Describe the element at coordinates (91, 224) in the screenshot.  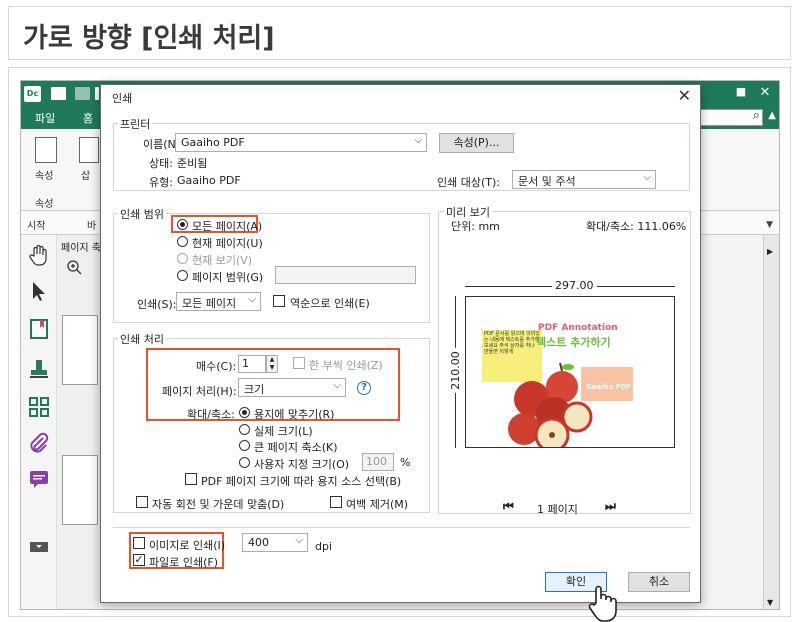
I see `doc-tab-document: 바` at that location.